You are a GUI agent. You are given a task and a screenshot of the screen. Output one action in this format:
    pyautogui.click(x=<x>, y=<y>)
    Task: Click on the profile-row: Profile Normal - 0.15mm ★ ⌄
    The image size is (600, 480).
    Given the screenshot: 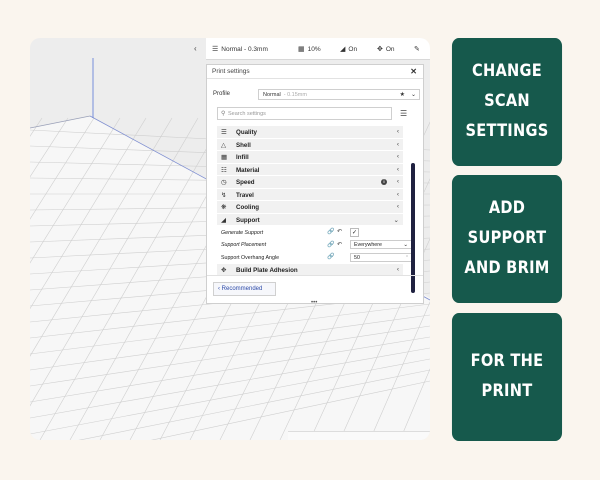 What is the action you would take?
    pyautogui.click(x=316, y=95)
    